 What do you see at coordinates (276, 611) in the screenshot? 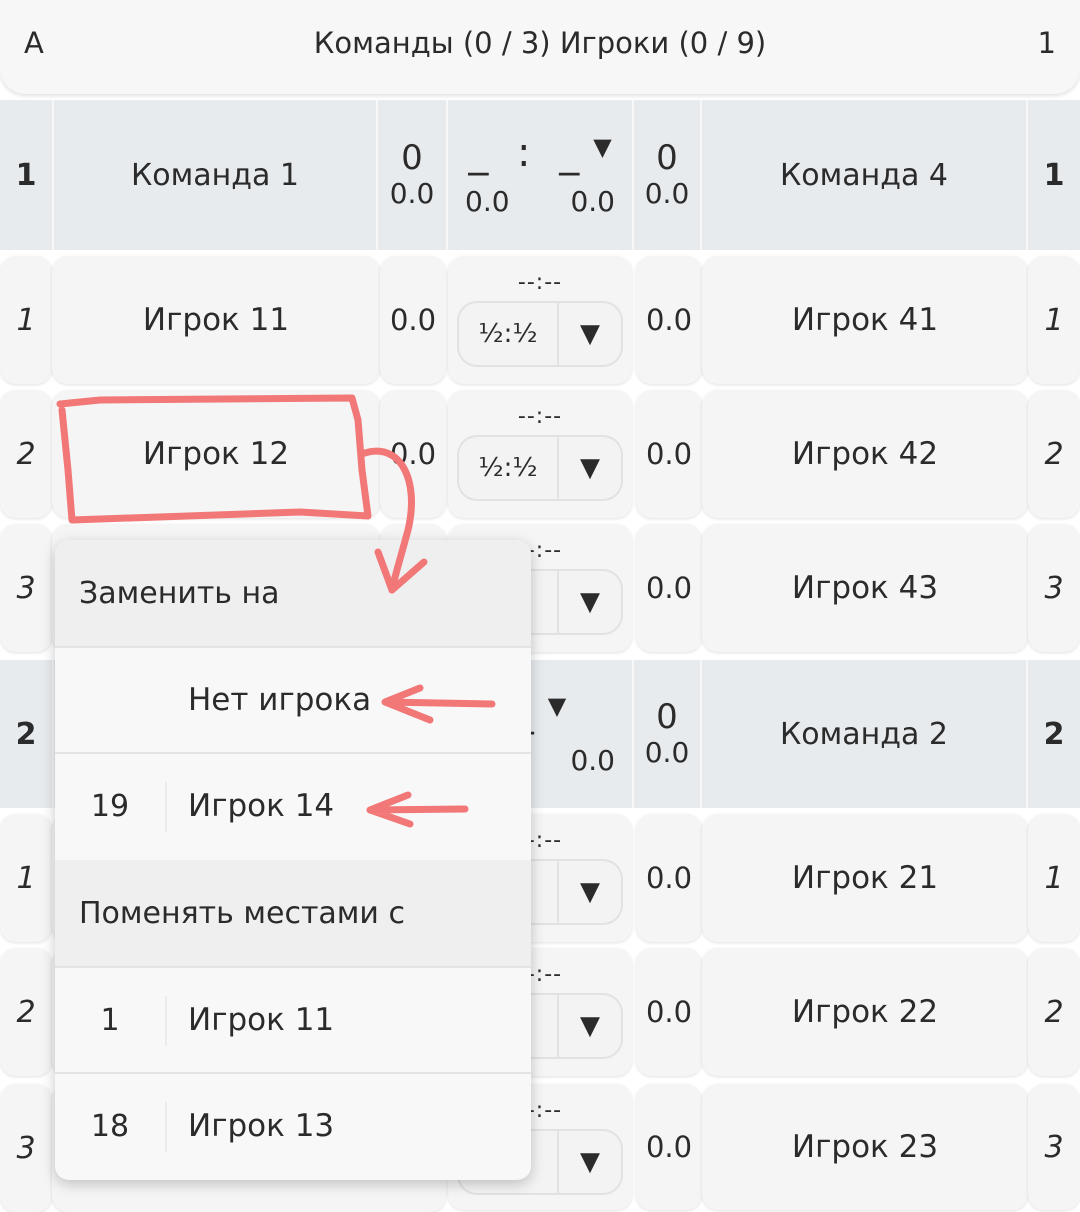
I see `annotation-overlay` at bounding box center [276, 611].